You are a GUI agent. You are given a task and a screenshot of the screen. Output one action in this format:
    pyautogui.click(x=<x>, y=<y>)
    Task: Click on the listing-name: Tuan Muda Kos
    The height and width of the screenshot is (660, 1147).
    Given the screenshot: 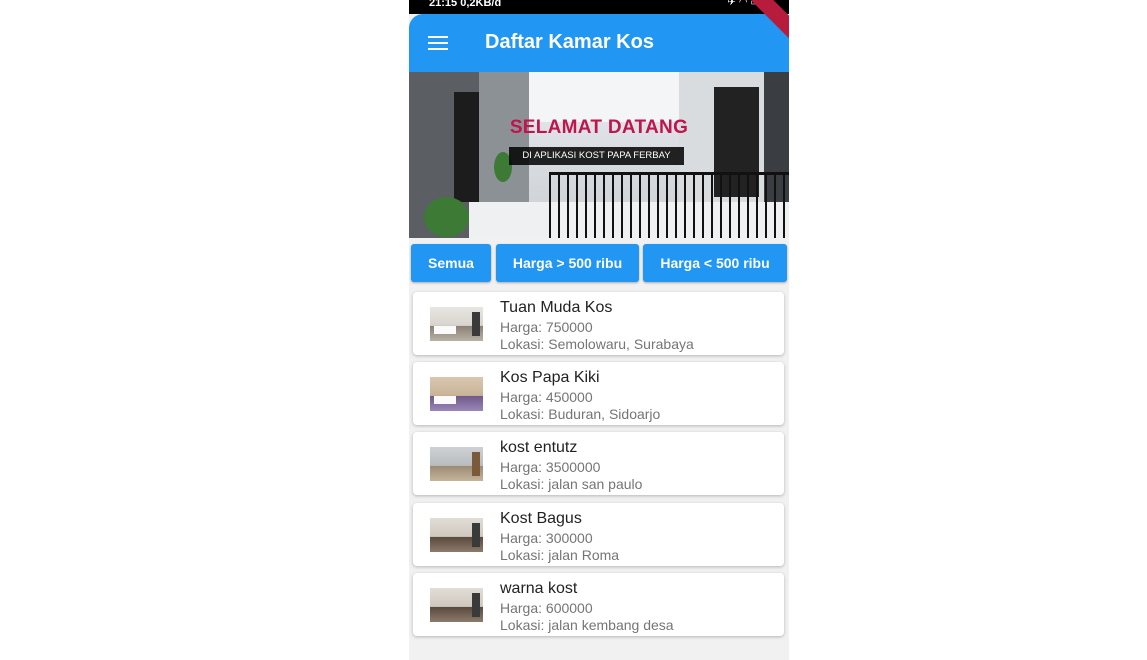 What is the action you would take?
    pyautogui.click(x=556, y=307)
    